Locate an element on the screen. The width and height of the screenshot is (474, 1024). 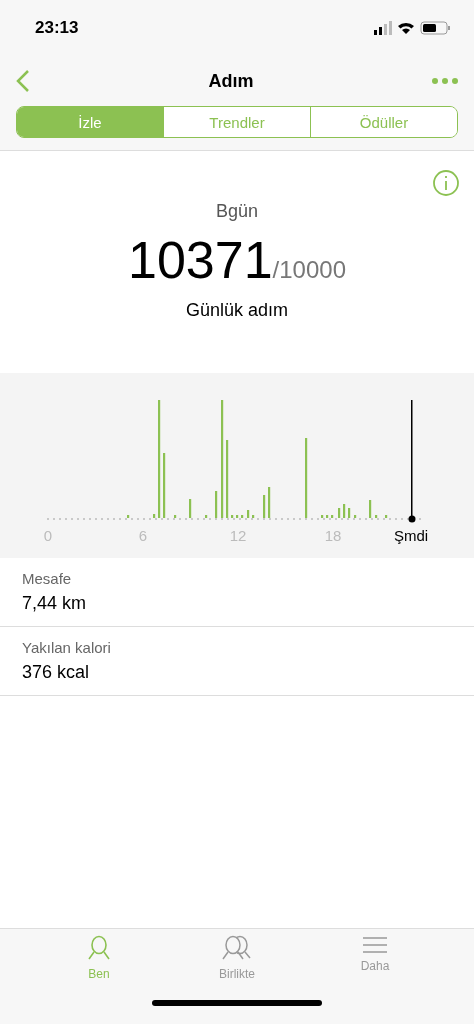
axis-label: 0 is located at coordinates (48, 535).